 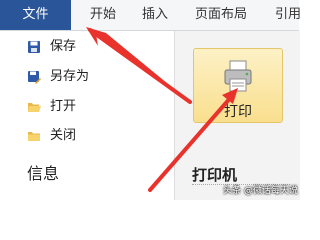 What do you see at coordinates (34, 136) in the screenshot?
I see `close-folder-icon` at bounding box center [34, 136].